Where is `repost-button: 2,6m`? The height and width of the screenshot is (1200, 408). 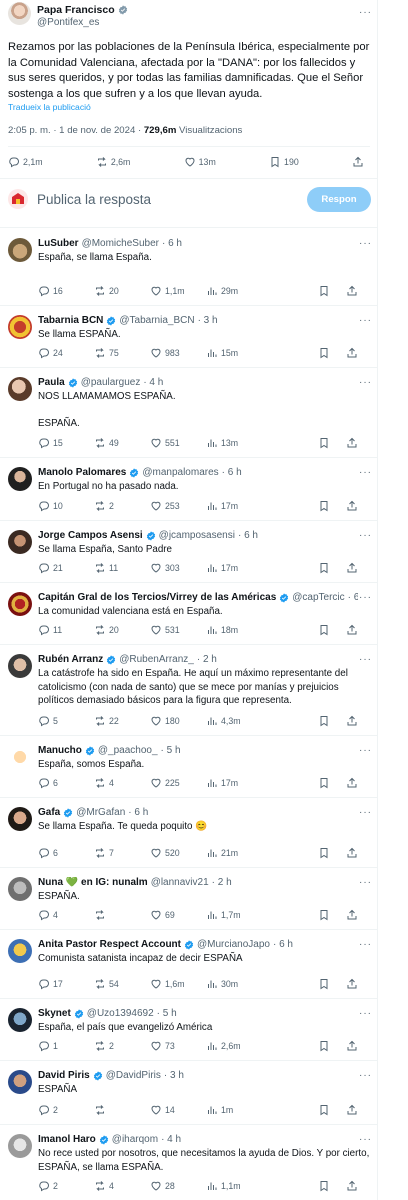
repost-button: 2,6m is located at coordinates (113, 162).